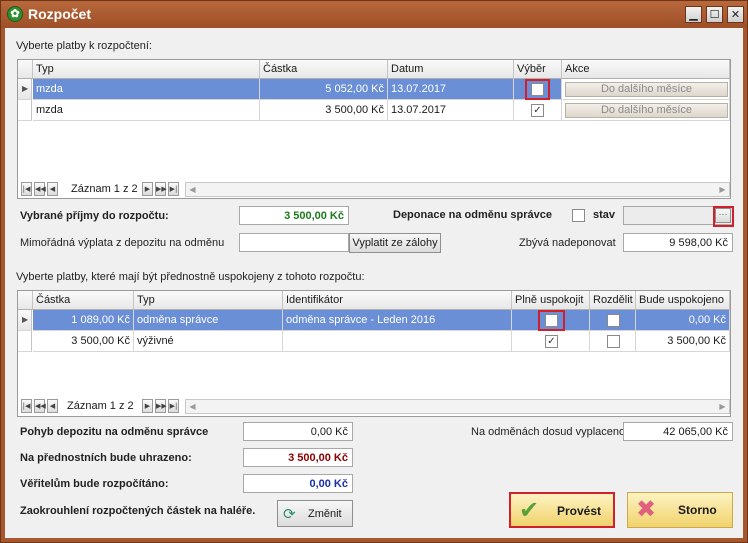  I want to click on deposit-checkbox, so click(578, 215).